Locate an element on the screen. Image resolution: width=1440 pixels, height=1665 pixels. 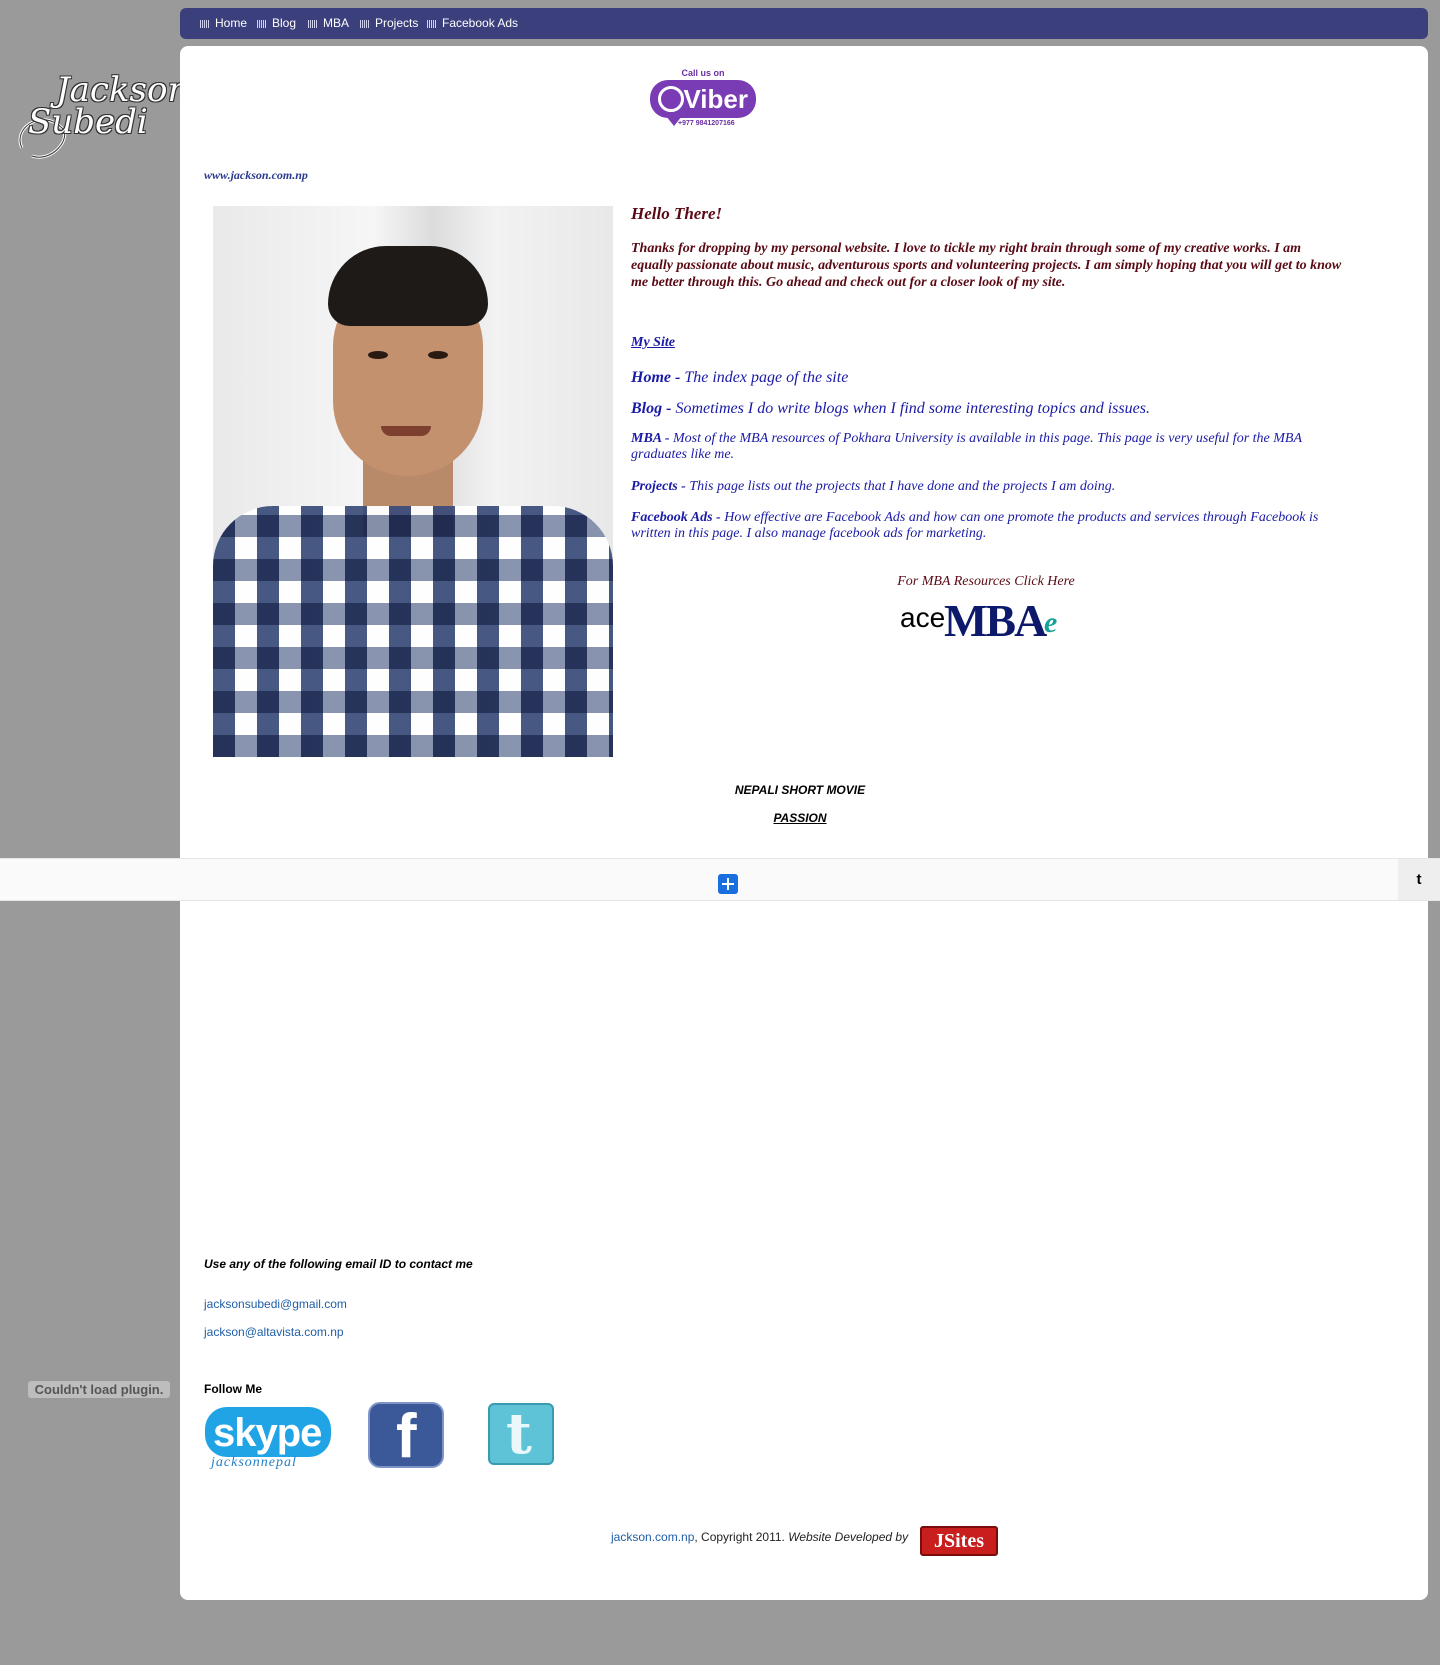
jsites-badge: JSites is located at coordinates (959, 1541).